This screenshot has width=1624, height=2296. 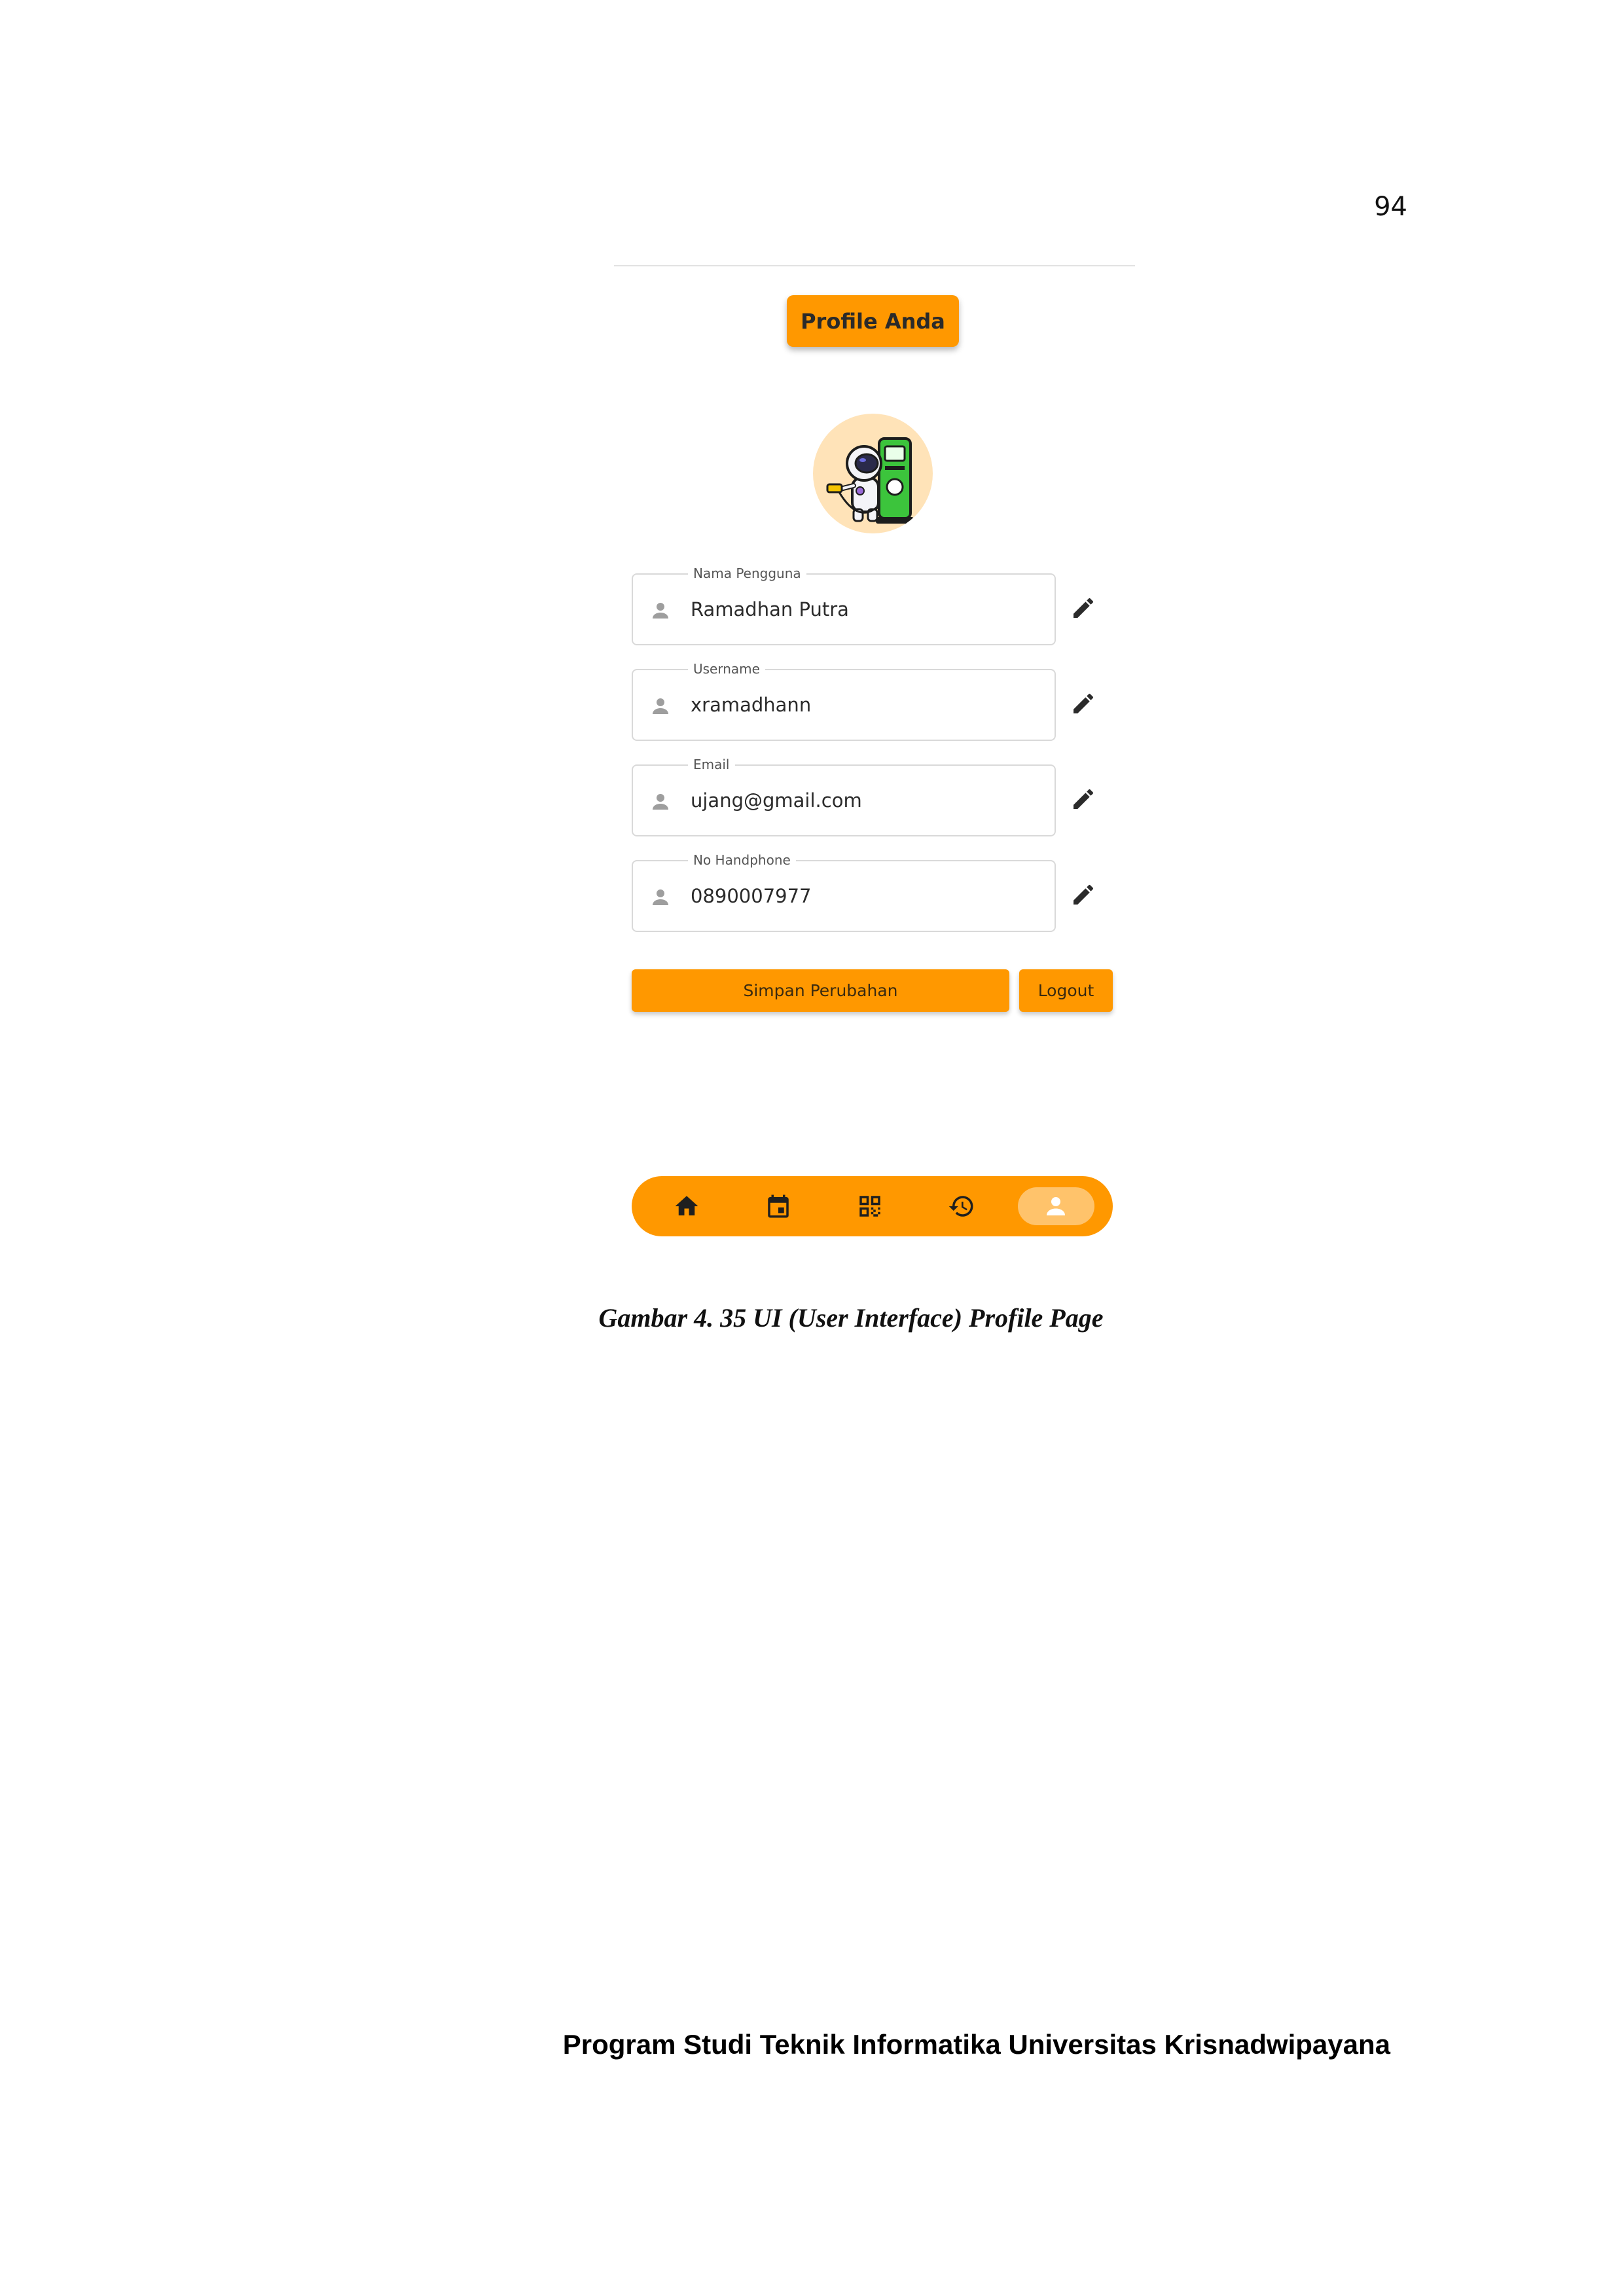 I want to click on nav-qr, so click(x=870, y=1206).